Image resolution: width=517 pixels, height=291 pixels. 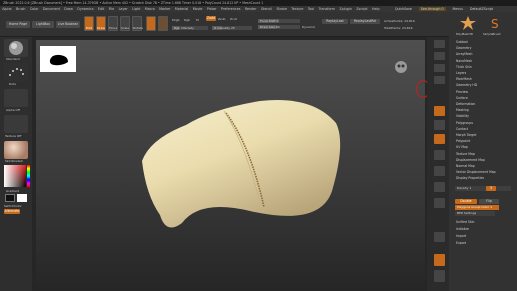 I want to click on move-button: Move, so click(x=113, y=23).